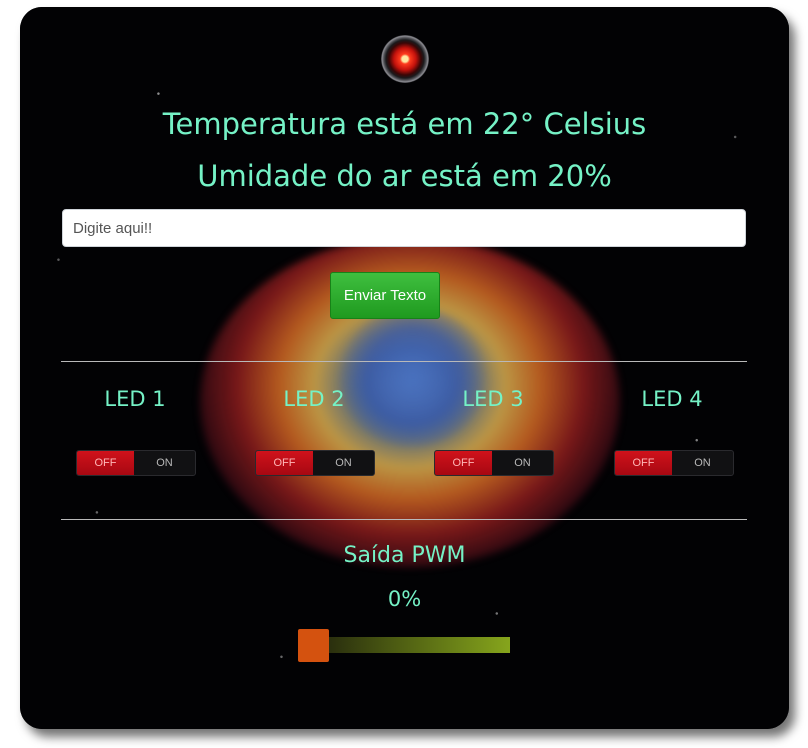 This screenshot has width=808, height=748. I want to click on message-input, so click(404, 228).